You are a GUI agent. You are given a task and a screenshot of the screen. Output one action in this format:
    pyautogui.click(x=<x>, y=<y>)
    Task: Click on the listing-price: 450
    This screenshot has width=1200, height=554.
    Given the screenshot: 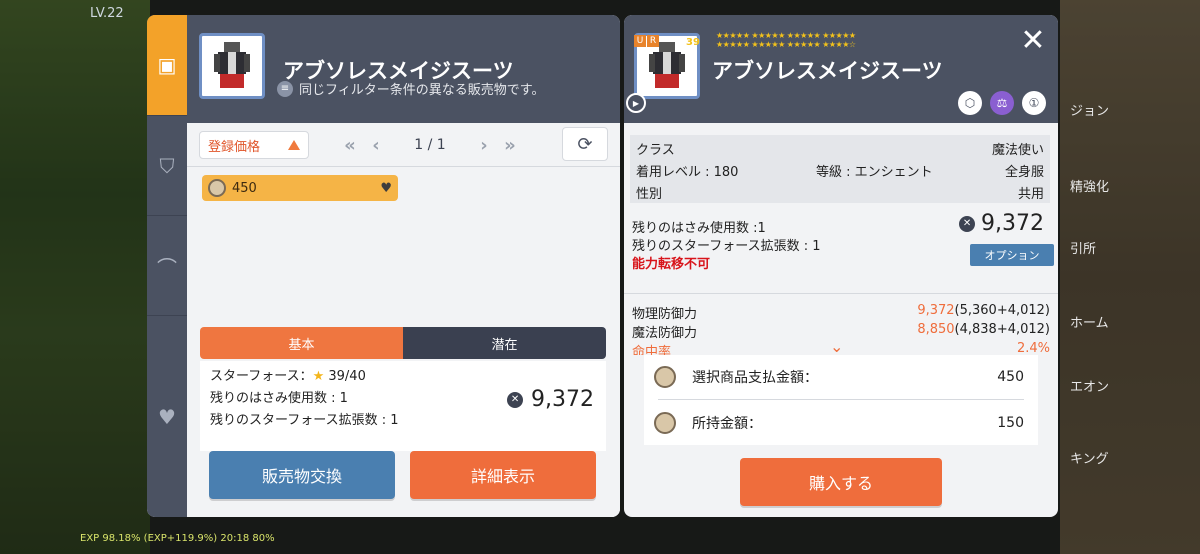 What is the action you would take?
    pyautogui.click(x=244, y=188)
    